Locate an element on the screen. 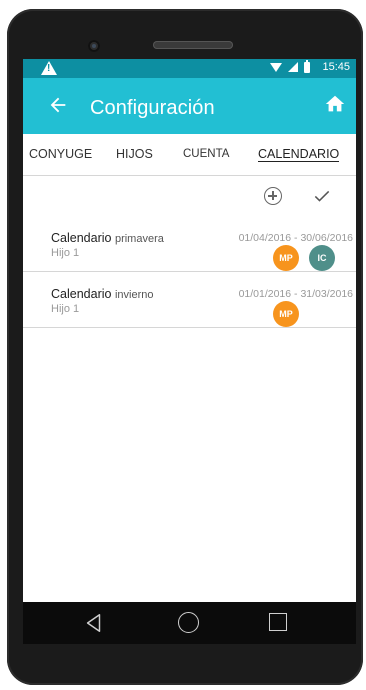 Image resolution: width=366 pixels, height=690 pixels. action-row is located at coordinates (189, 196).